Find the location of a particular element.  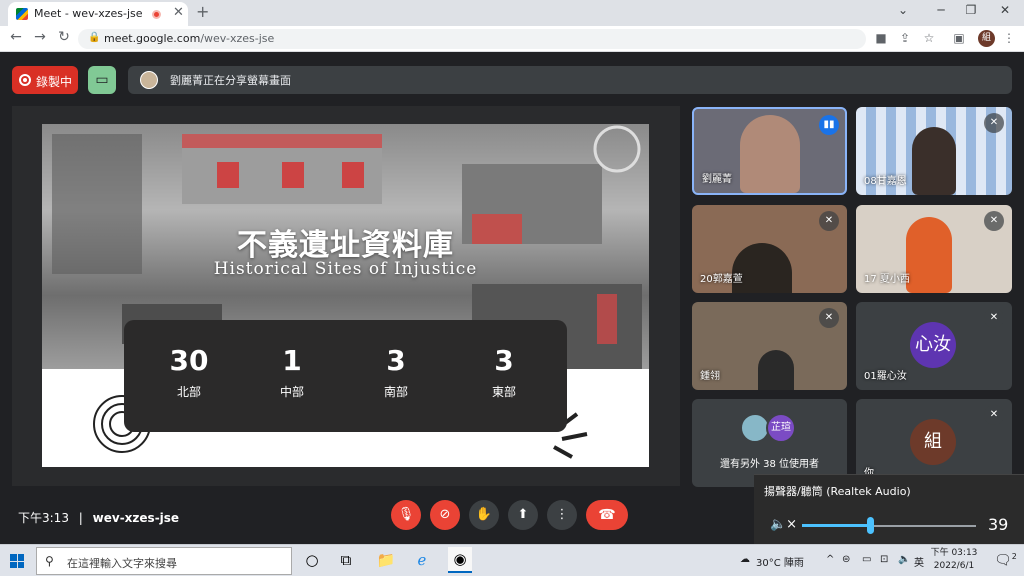

volume-flyout: 揚聲器/聽筒 (Realtek Audio) 🔈× 39 is located at coordinates (889, 509).